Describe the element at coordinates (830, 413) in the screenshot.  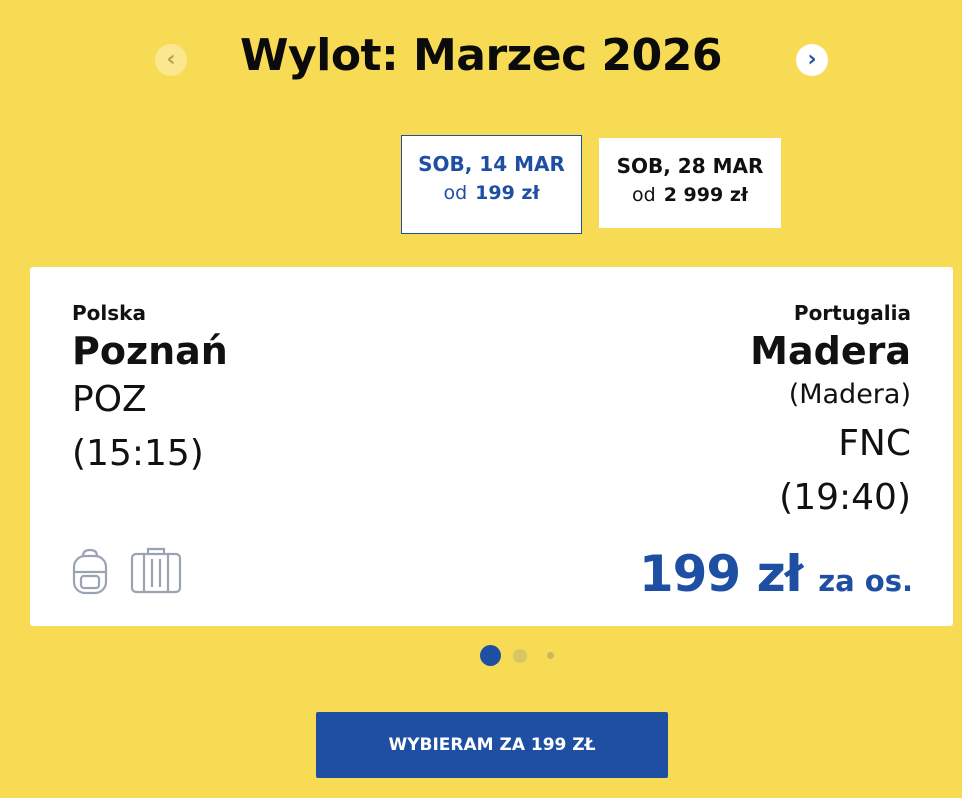
I see `destination-block: Portugalia Madera (Madera) FNC (19:40)` at that location.